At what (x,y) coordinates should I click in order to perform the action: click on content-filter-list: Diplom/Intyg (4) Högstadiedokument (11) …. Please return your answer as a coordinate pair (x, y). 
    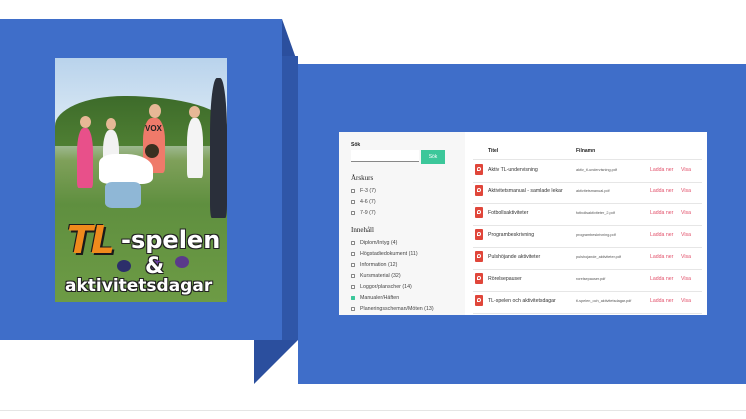
    Looking at the image, I should click on (392, 276).